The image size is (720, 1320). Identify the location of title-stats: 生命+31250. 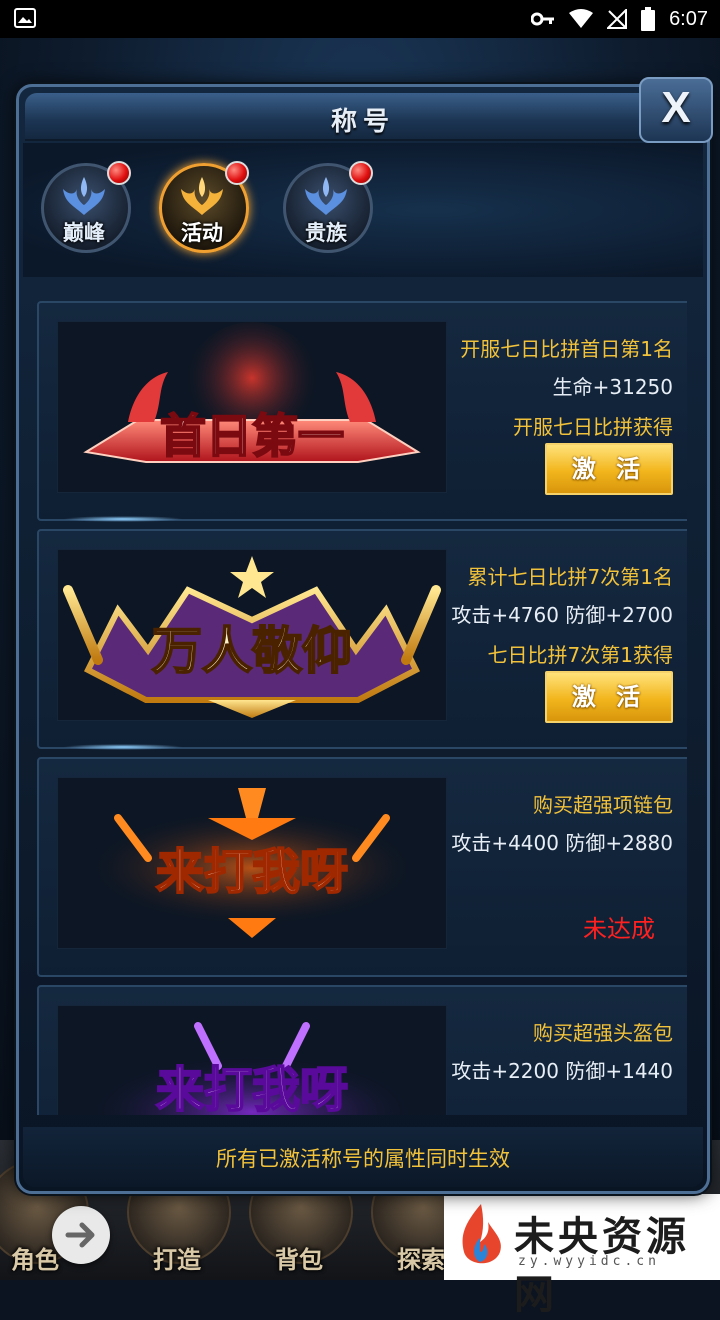
(612, 387).